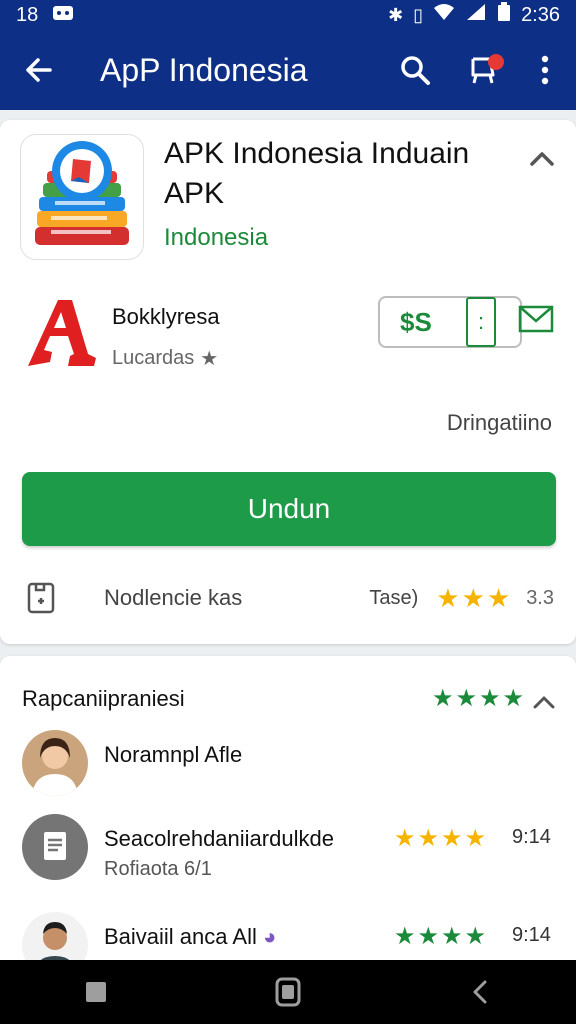 The width and height of the screenshot is (576, 1024). I want to click on developer-logo, so click(62, 333).